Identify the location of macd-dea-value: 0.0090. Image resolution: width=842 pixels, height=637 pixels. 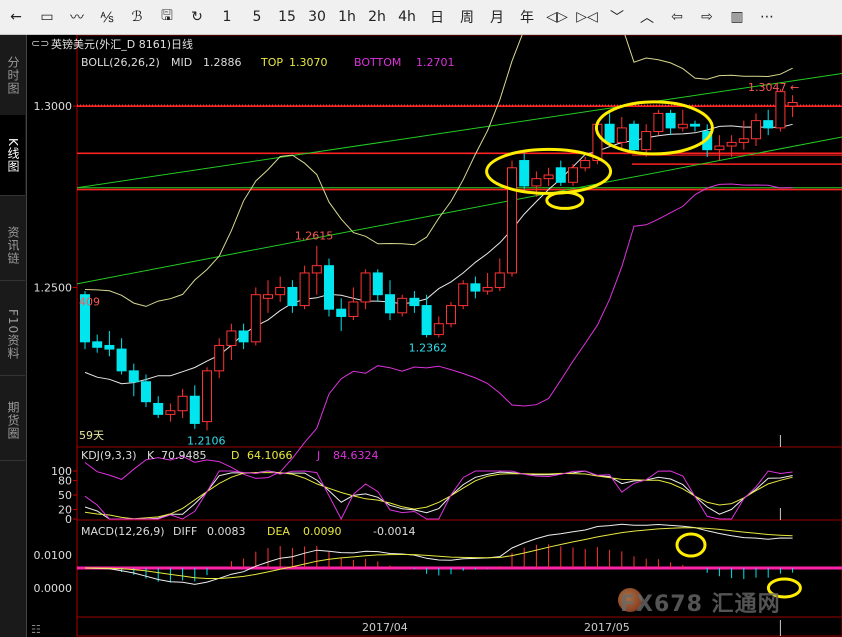
(322, 531).